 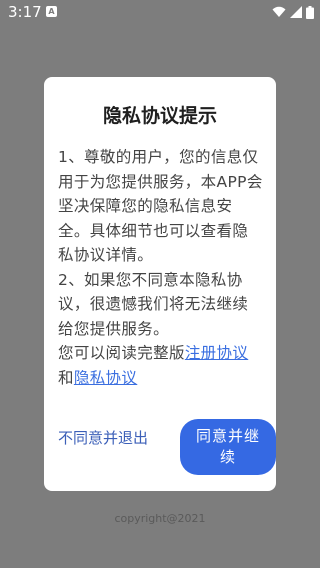 I want to click on status-bar: 3:17 A, so click(x=160, y=12).